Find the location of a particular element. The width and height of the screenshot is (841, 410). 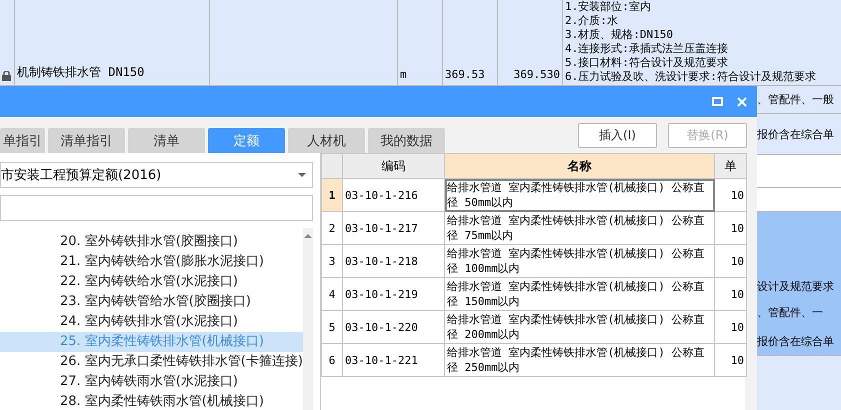

item-name: 机制铸铁排水管 DN150 is located at coordinates (80, 72).